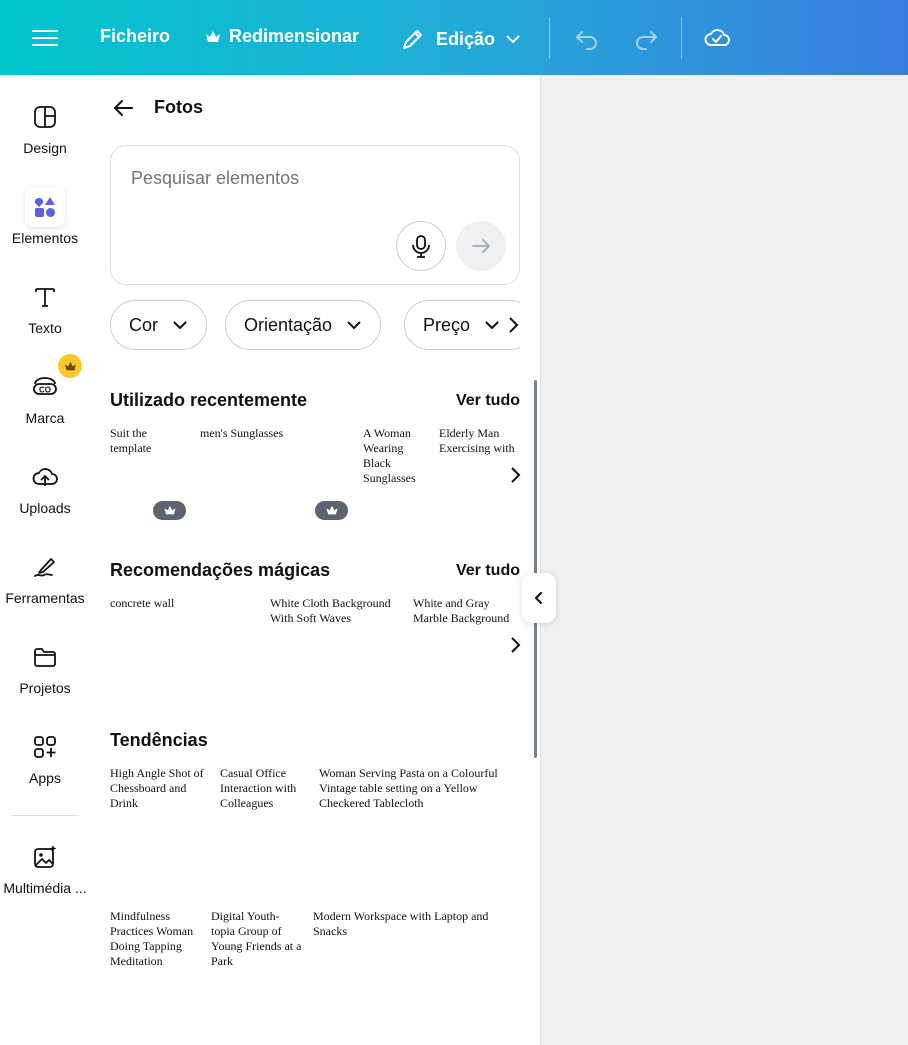 The height and width of the screenshot is (1045, 908). I want to click on rail-item-projects: Projetos, so click(45, 655).